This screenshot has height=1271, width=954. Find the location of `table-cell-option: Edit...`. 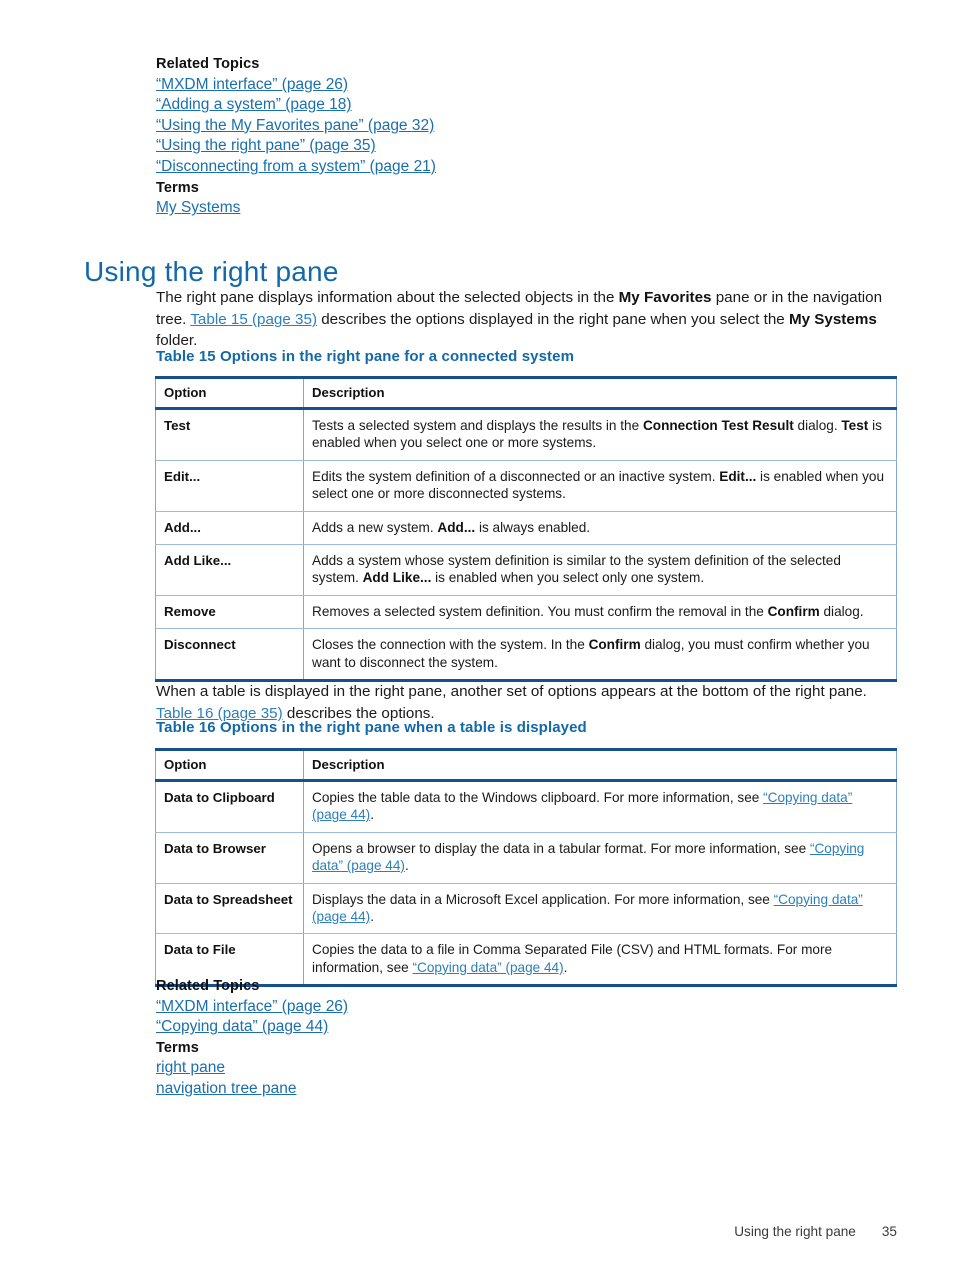

table-cell-option: Edit... is located at coordinates (229, 486).